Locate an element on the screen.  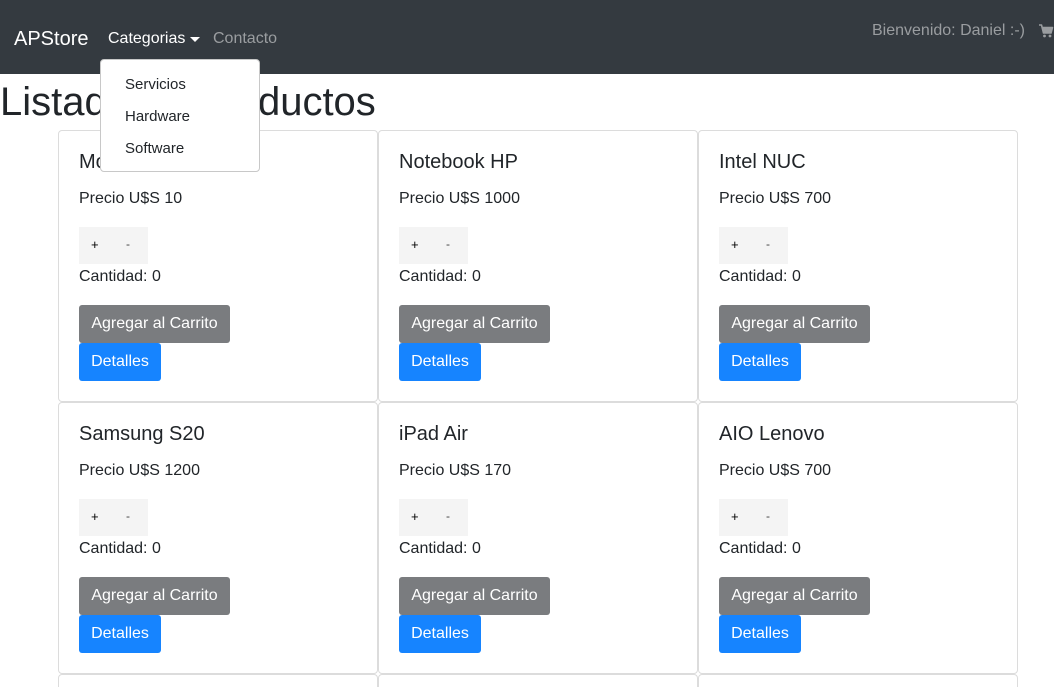
product-price: Precio U$S 1000 is located at coordinates (459, 198).